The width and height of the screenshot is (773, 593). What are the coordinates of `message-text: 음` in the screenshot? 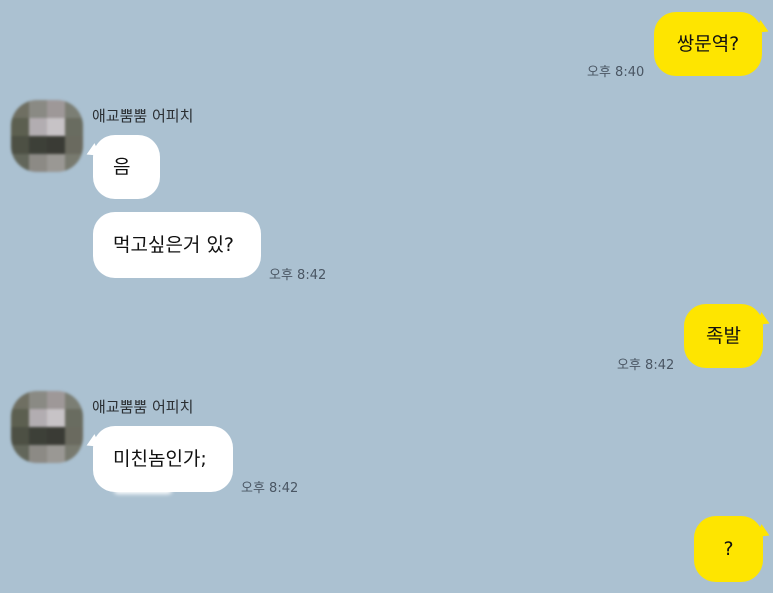 It's located at (122, 166).